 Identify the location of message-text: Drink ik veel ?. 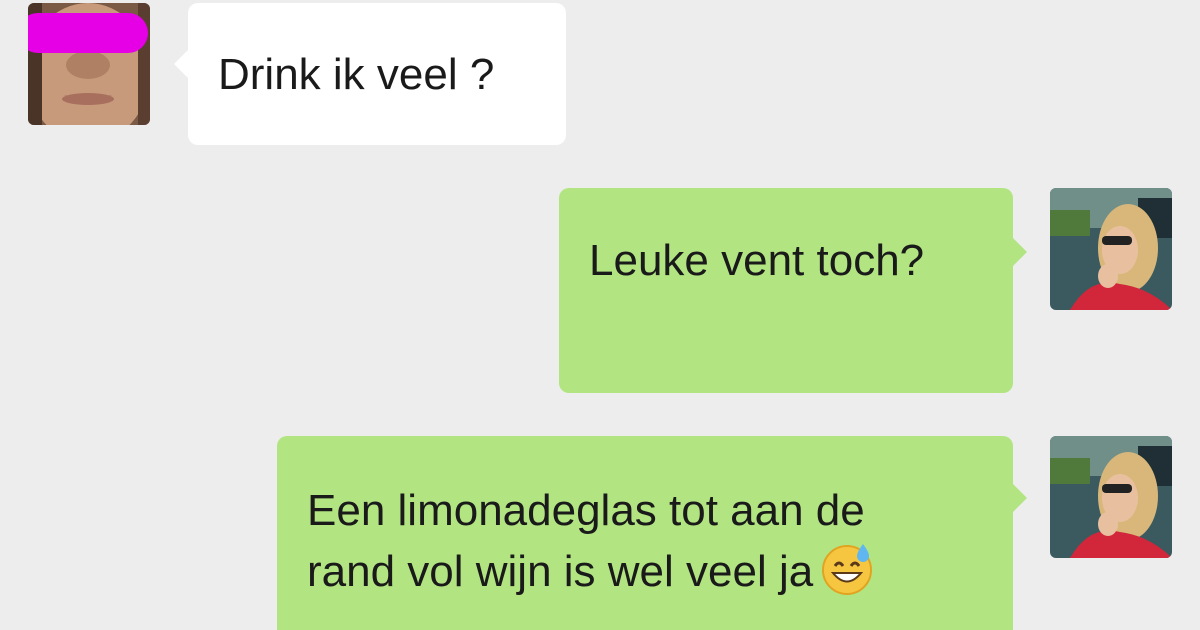
(356, 74).